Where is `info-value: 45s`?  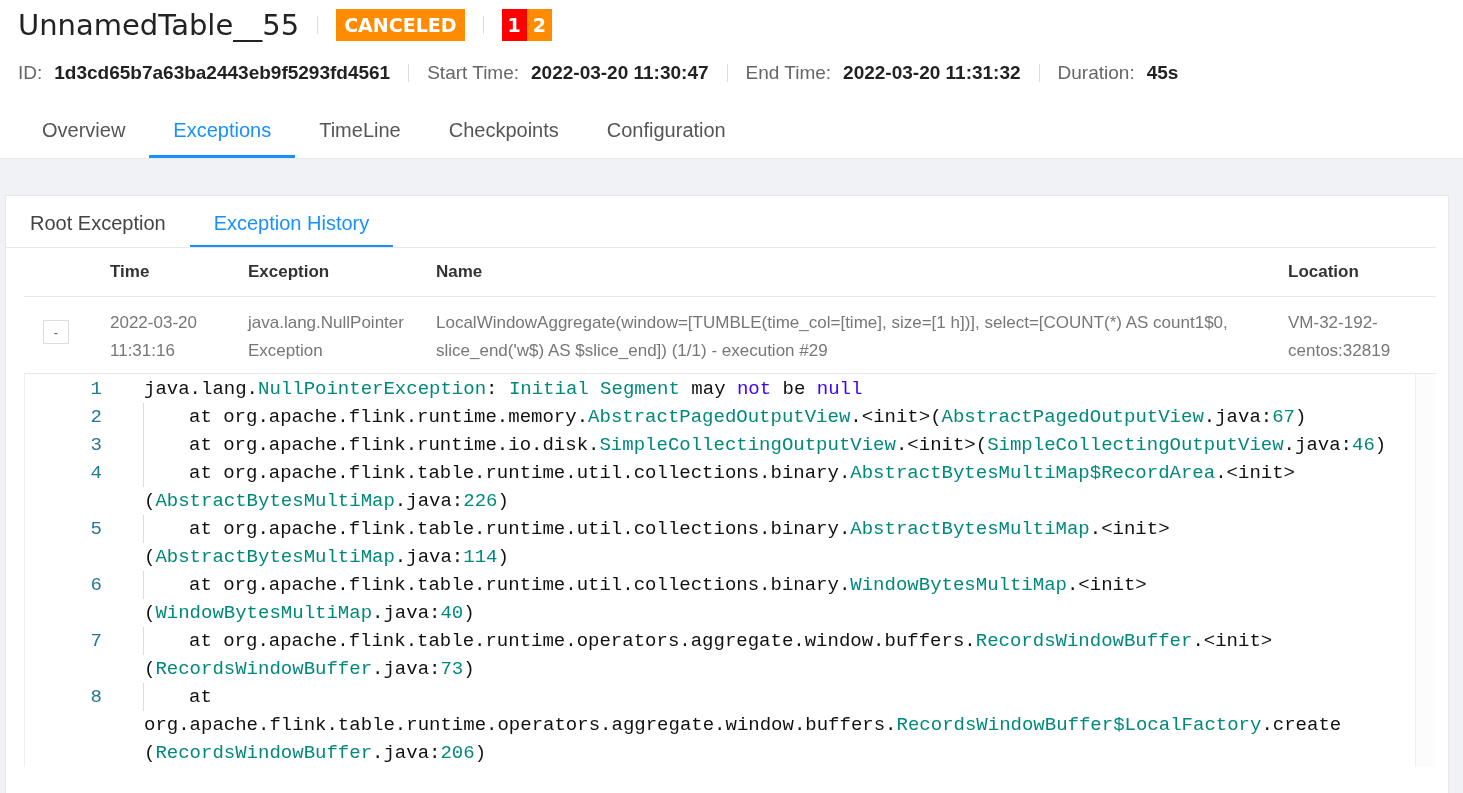
info-value: 45s is located at coordinates (1162, 73).